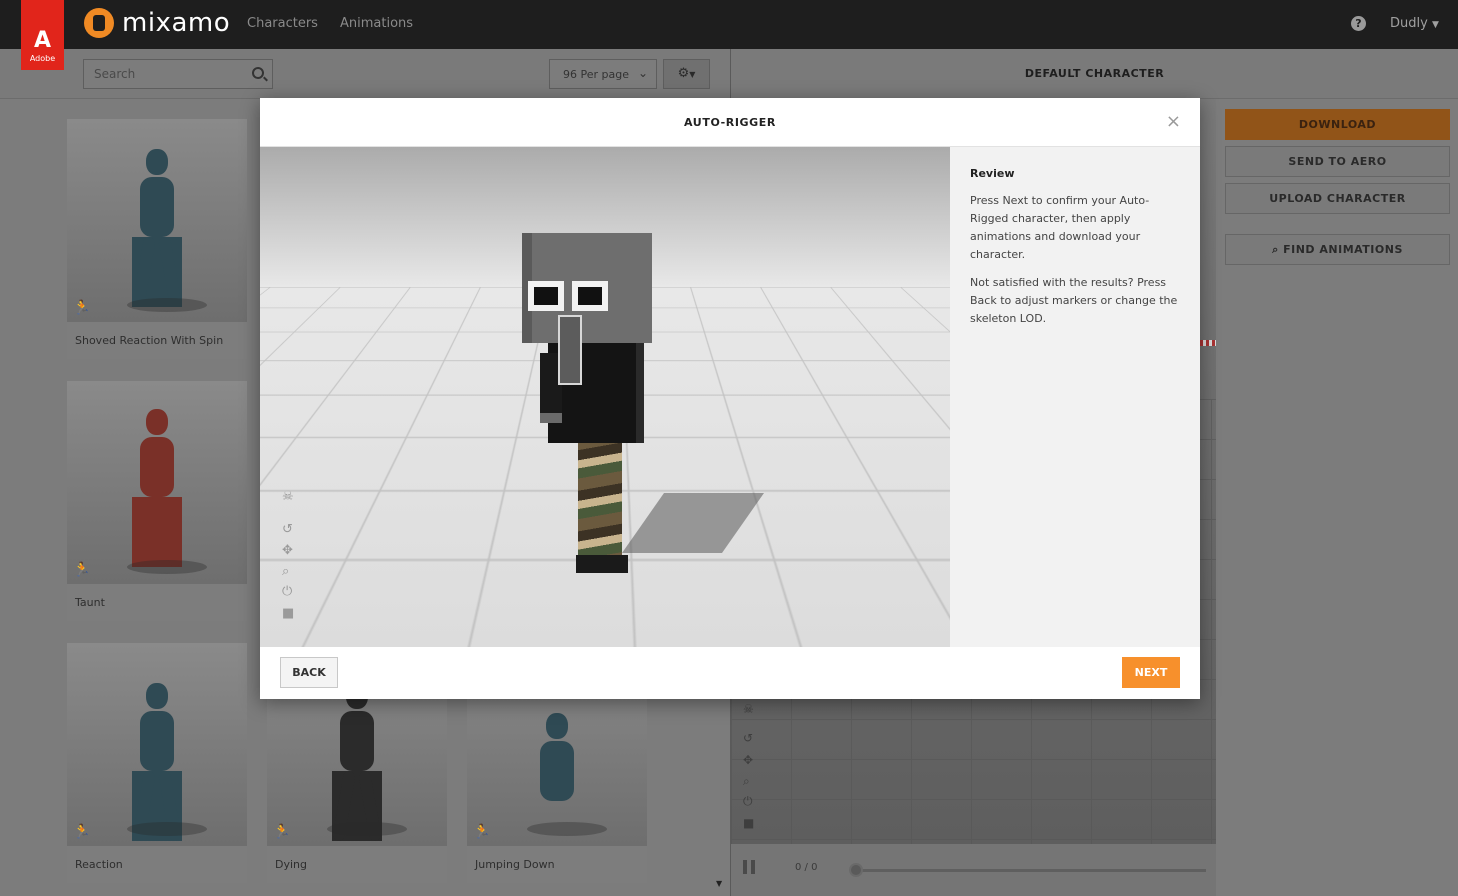 This screenshot has width=1458, height=896. Describe the element at coordinates (1151, 672) in the screenshot. I see `next-button: NEXT` at that location.